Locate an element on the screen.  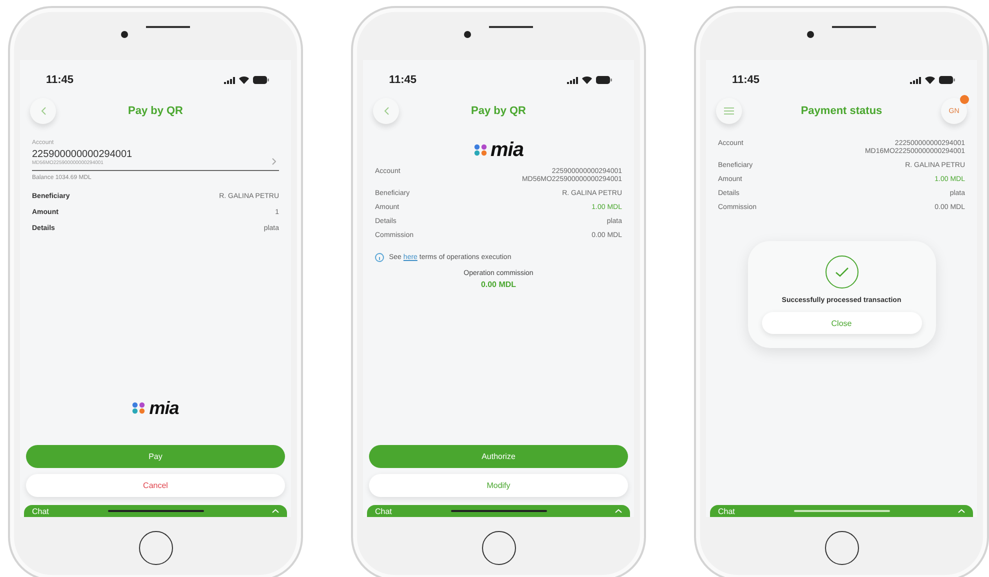
menu-icon is located at coordinates (729, 111).